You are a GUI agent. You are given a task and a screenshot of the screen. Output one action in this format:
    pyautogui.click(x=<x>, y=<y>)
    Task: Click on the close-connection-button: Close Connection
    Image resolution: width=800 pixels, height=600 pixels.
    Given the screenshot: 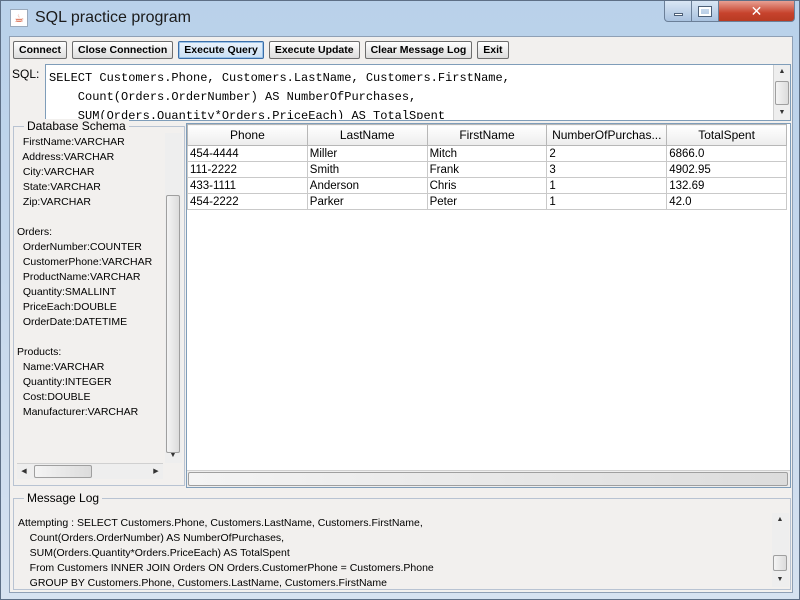 What is the action you would take?
    pyautogui.click(x=123, y=50)
    